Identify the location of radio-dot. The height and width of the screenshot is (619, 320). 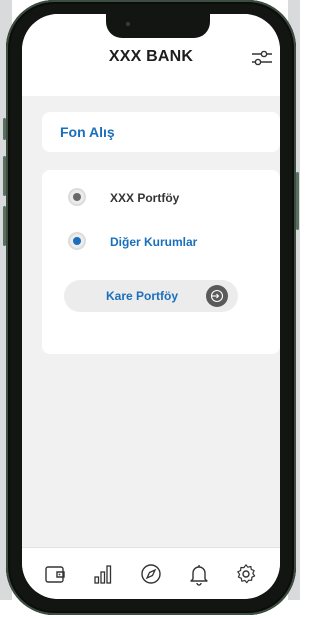
(77, 197).